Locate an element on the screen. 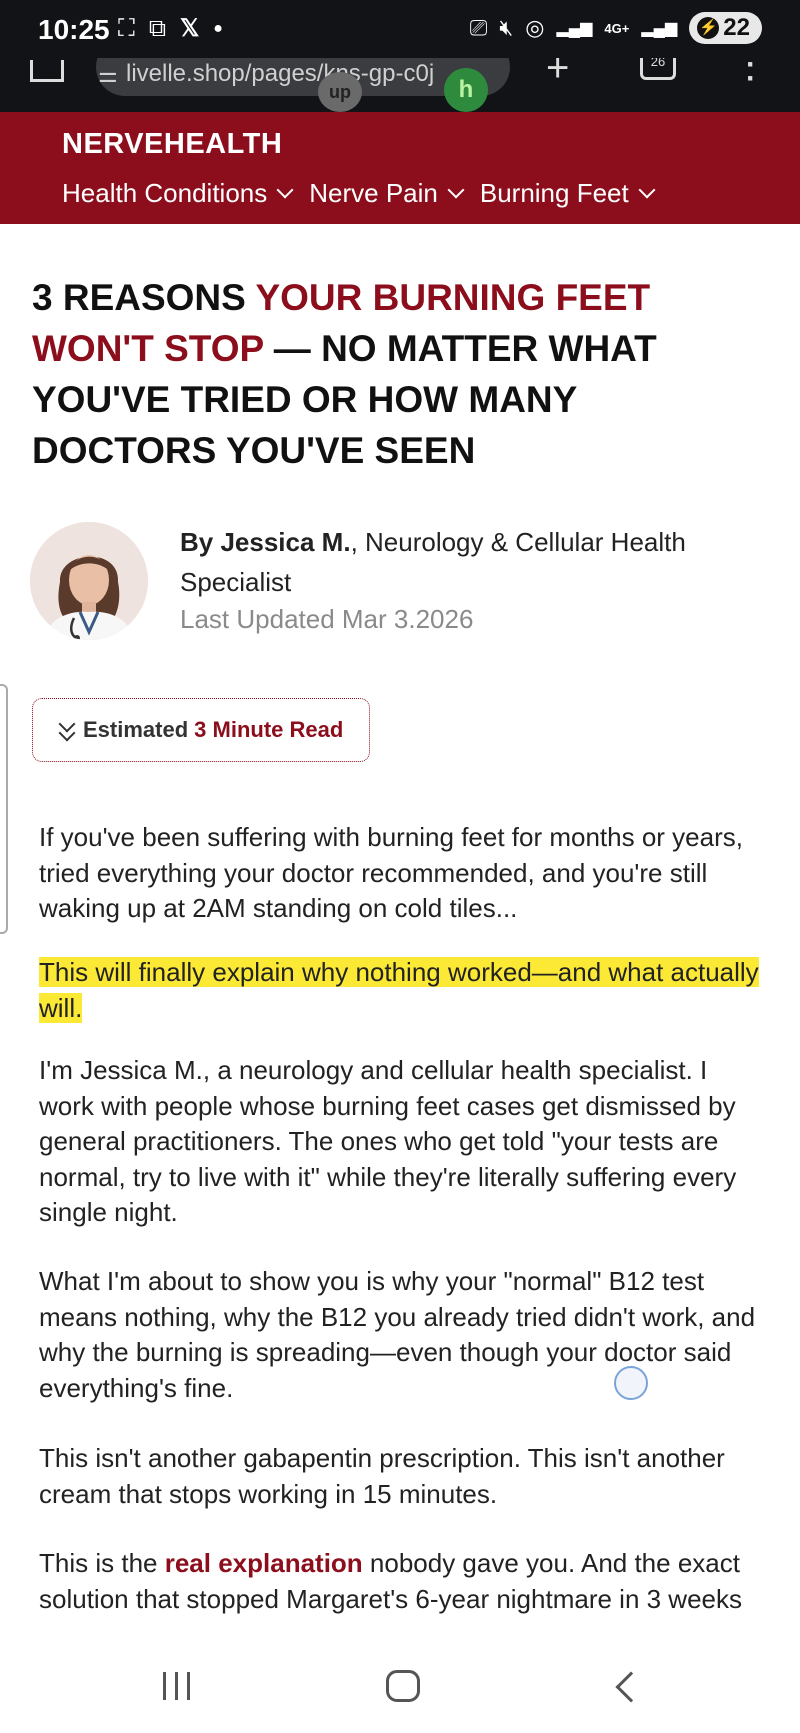  home-icon is located at coordinates (47, 71).